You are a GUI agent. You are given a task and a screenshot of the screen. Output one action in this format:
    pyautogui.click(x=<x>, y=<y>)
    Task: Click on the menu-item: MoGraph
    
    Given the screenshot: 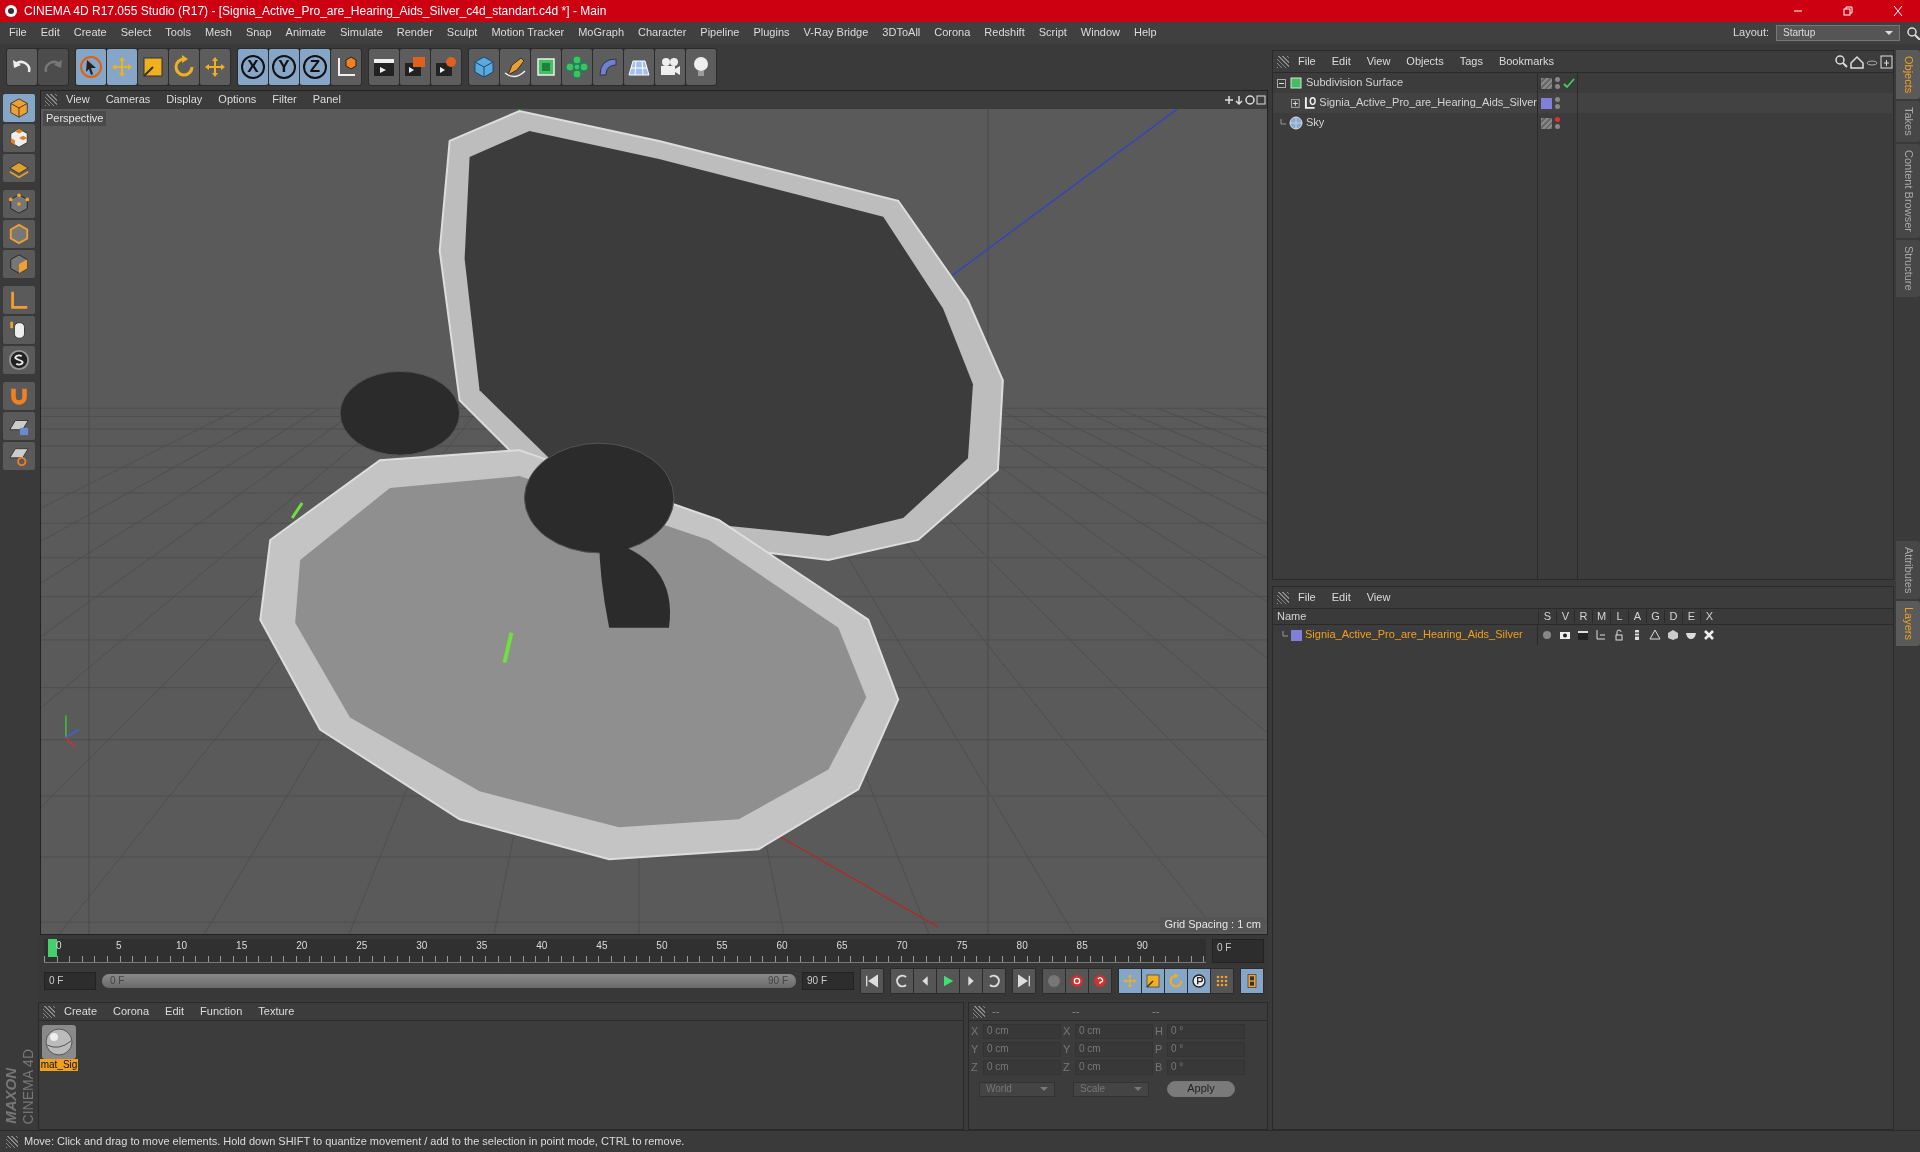 What is the action you would take?
    pyautogui.click(x=601, y=33)
    